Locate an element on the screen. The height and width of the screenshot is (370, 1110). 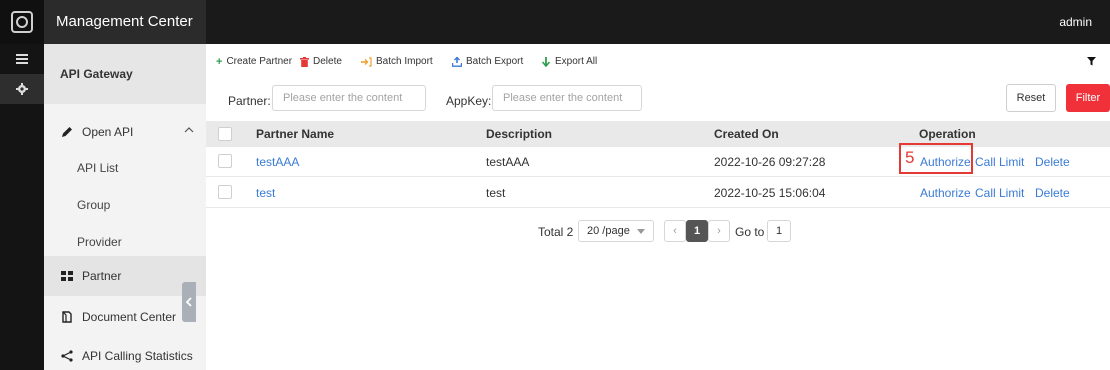
funnel-icon is located at coordinates (1091, 61).